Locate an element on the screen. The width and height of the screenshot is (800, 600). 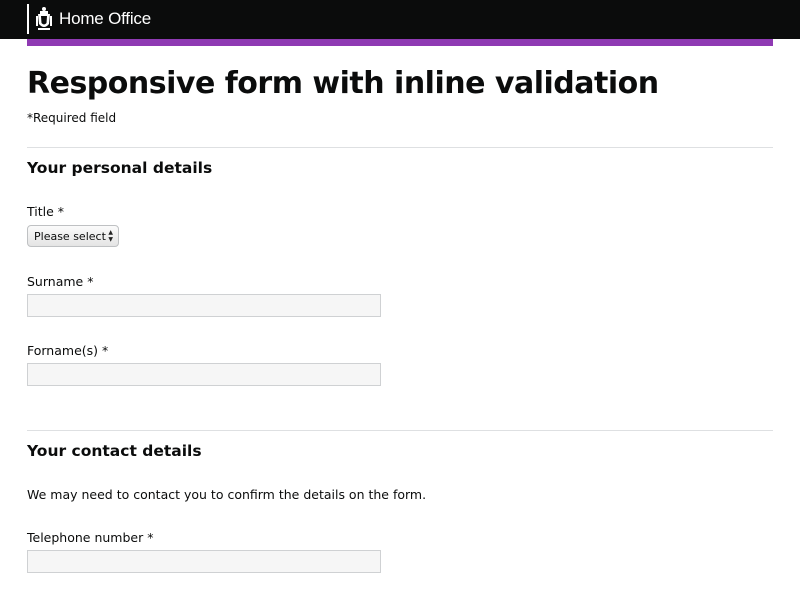
title-label: Title * is located at coordinates (46, 211).